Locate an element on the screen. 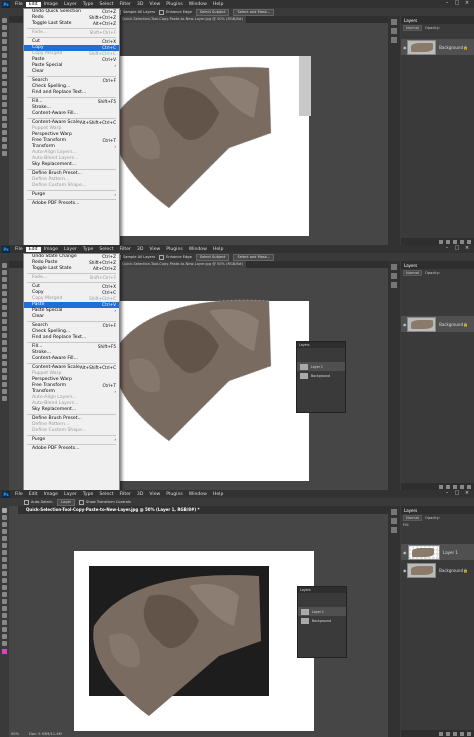 The height and width of the screenshot is (737, 474). quick-selection-tool-icon is located at coordinates (4, 286).